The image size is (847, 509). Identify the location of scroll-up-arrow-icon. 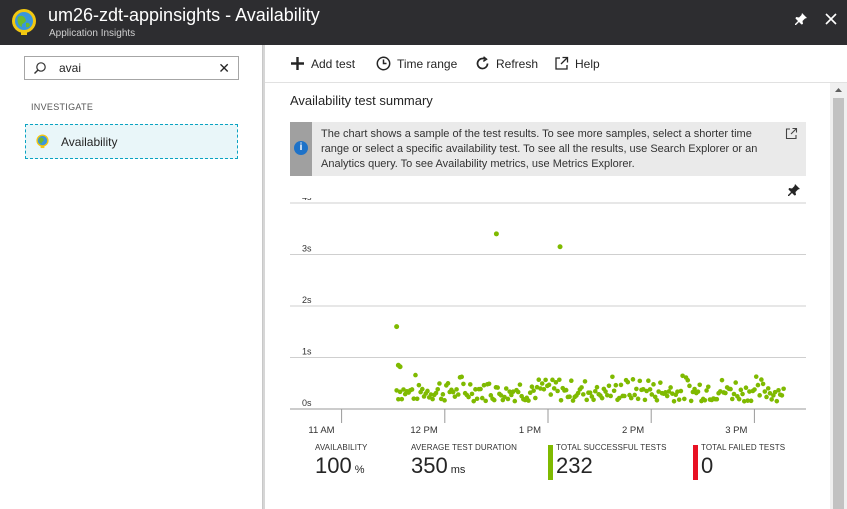
(838, 90).